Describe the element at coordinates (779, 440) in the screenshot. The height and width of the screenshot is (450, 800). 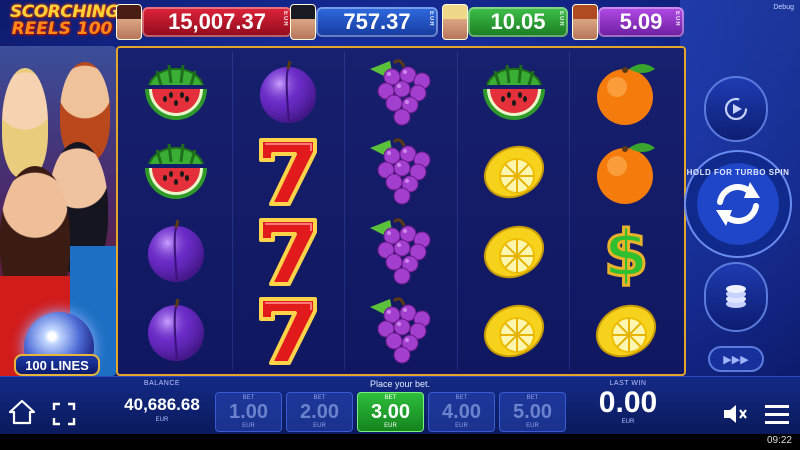
I see `clock: 09:22` at that location.